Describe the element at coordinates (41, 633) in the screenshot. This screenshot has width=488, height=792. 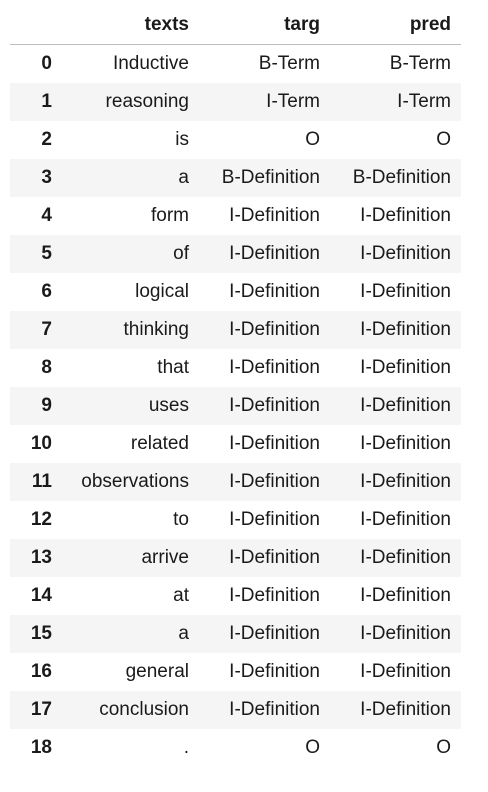
I see `row-index: 15` at that location.